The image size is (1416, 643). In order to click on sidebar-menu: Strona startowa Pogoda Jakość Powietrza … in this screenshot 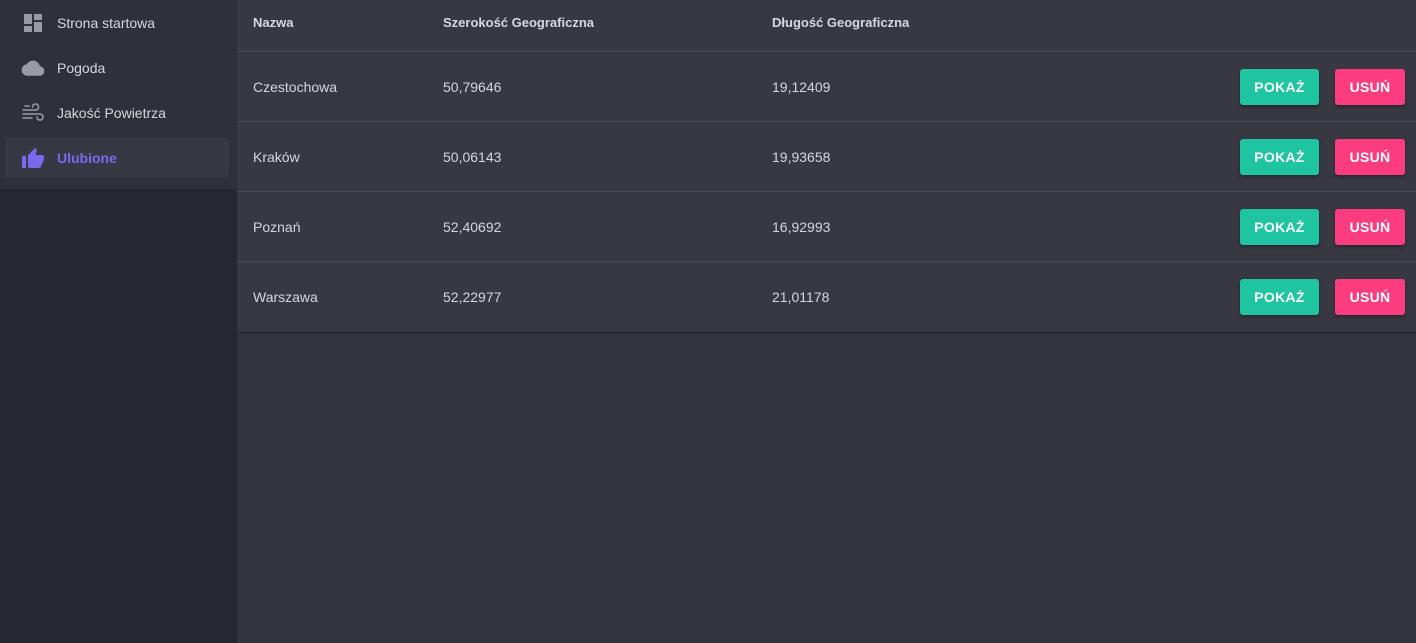, I will do `click(118, 94)`.